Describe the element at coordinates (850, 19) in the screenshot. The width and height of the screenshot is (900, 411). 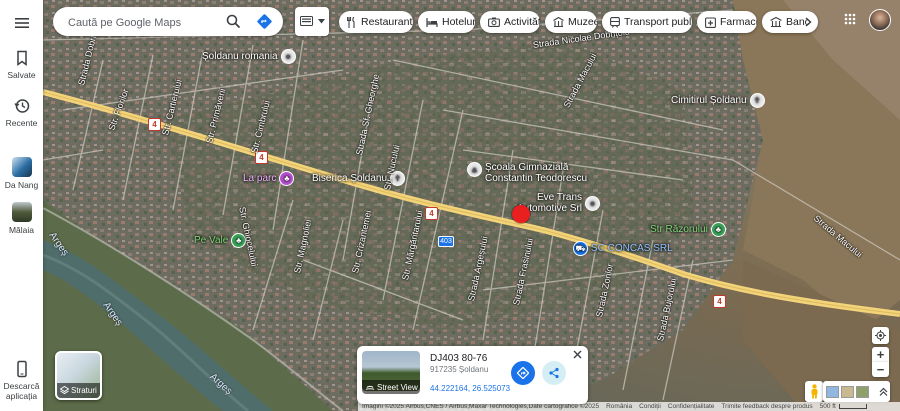
I see `apps-grid-icon` at that location.